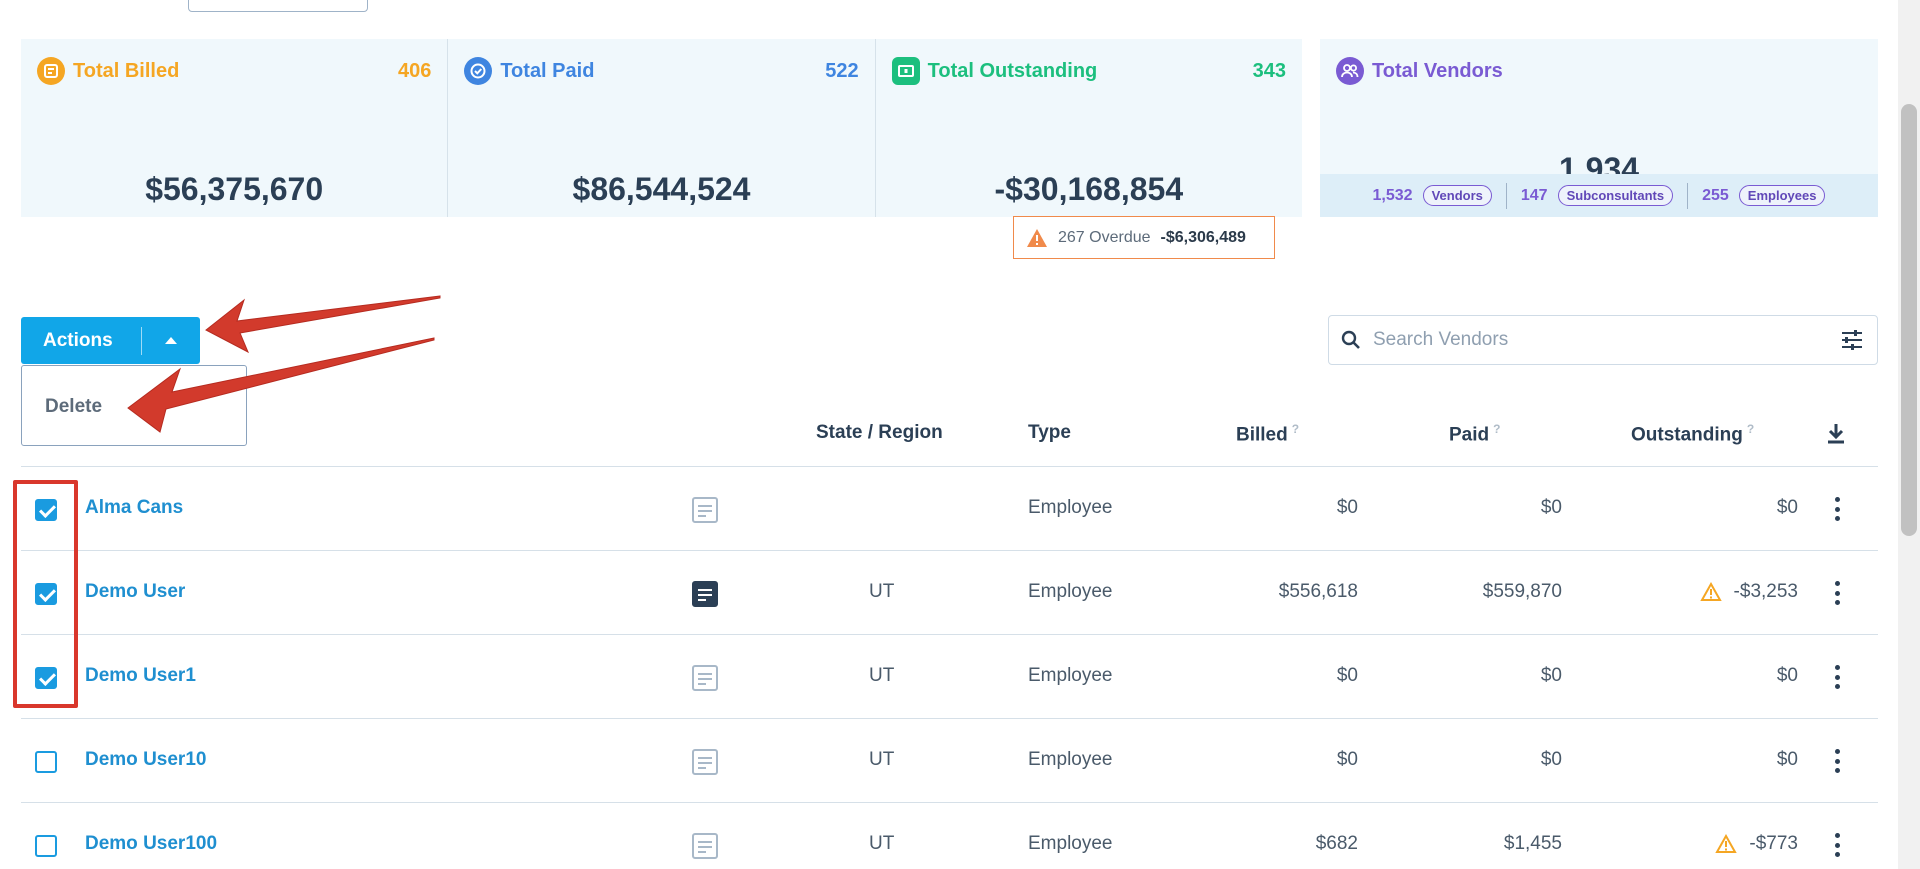 This screenshot has height=869, width=1920. What do you see at coordinates (1615, 195) in the screenshot?
I see `breakdown-pill: Subconsultants` at bounding box center [1615, 195].